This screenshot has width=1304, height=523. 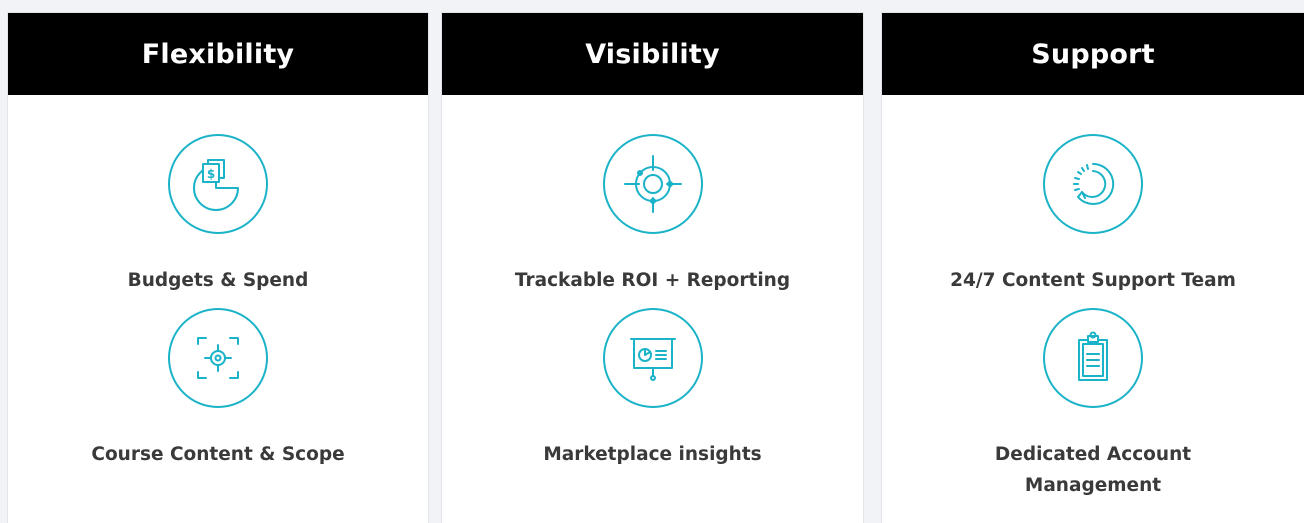 I want to click on clipboard-icon, so click(x=1093, y=358).